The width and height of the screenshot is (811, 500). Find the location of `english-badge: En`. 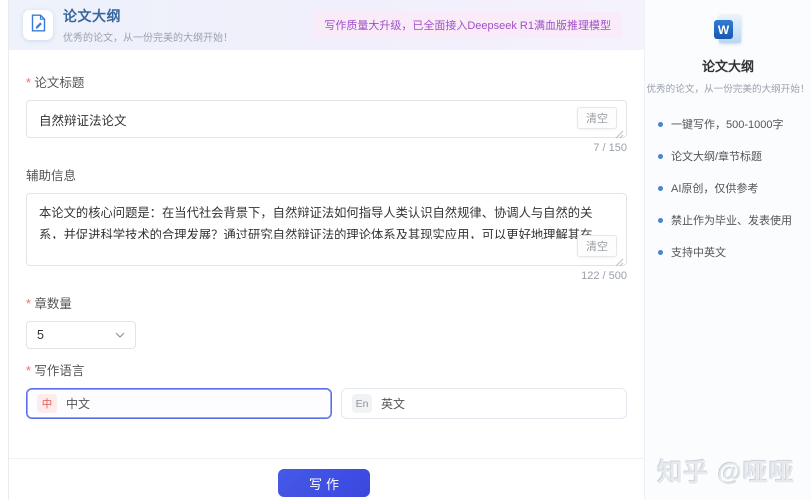

english-badge: En is located at coordinates (362, 403).